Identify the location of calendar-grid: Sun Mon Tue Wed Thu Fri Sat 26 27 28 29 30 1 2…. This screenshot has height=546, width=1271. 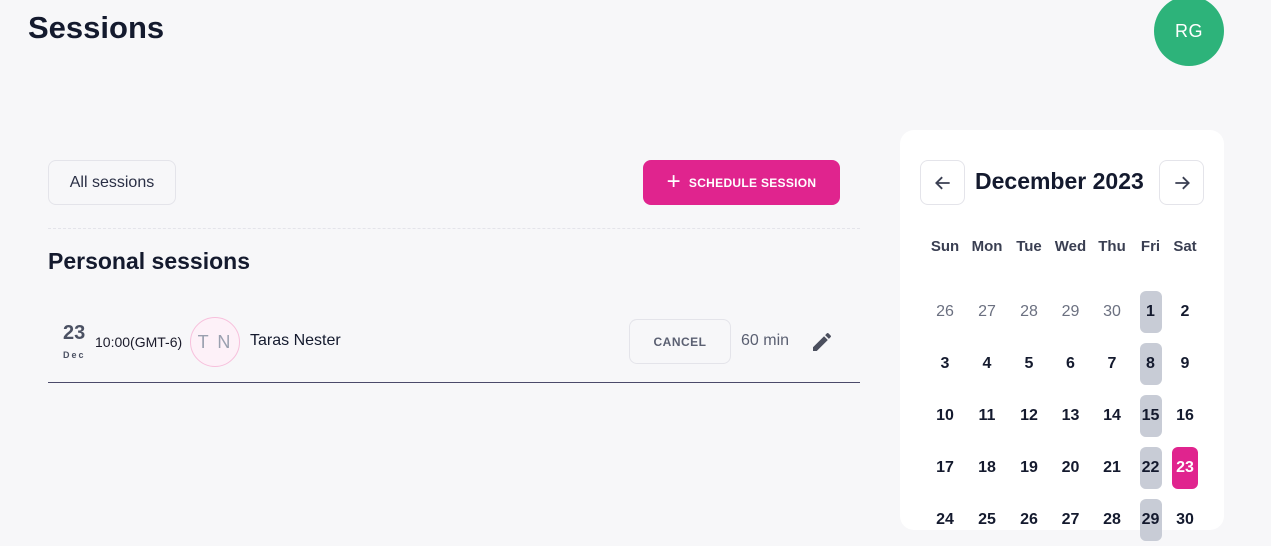
(1063, 390).